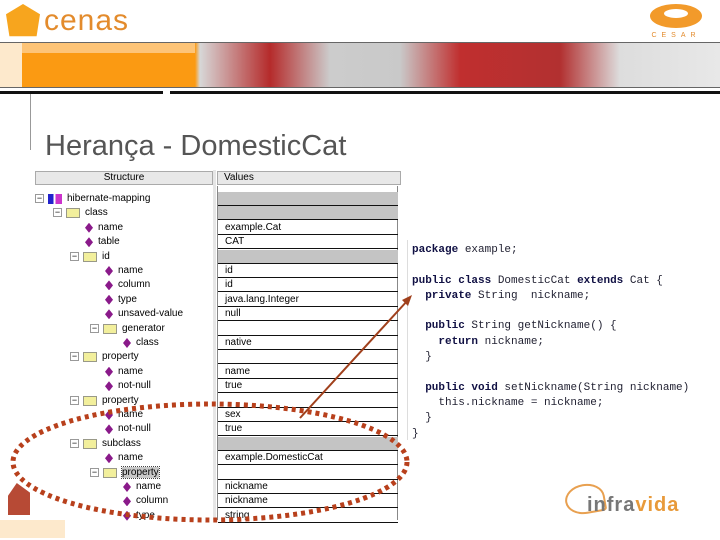 The image size is (720, 540). What do you see at coordinates (32, 529) in the screenshot?
I see `footer-strip` at bounding box center [32, 529].